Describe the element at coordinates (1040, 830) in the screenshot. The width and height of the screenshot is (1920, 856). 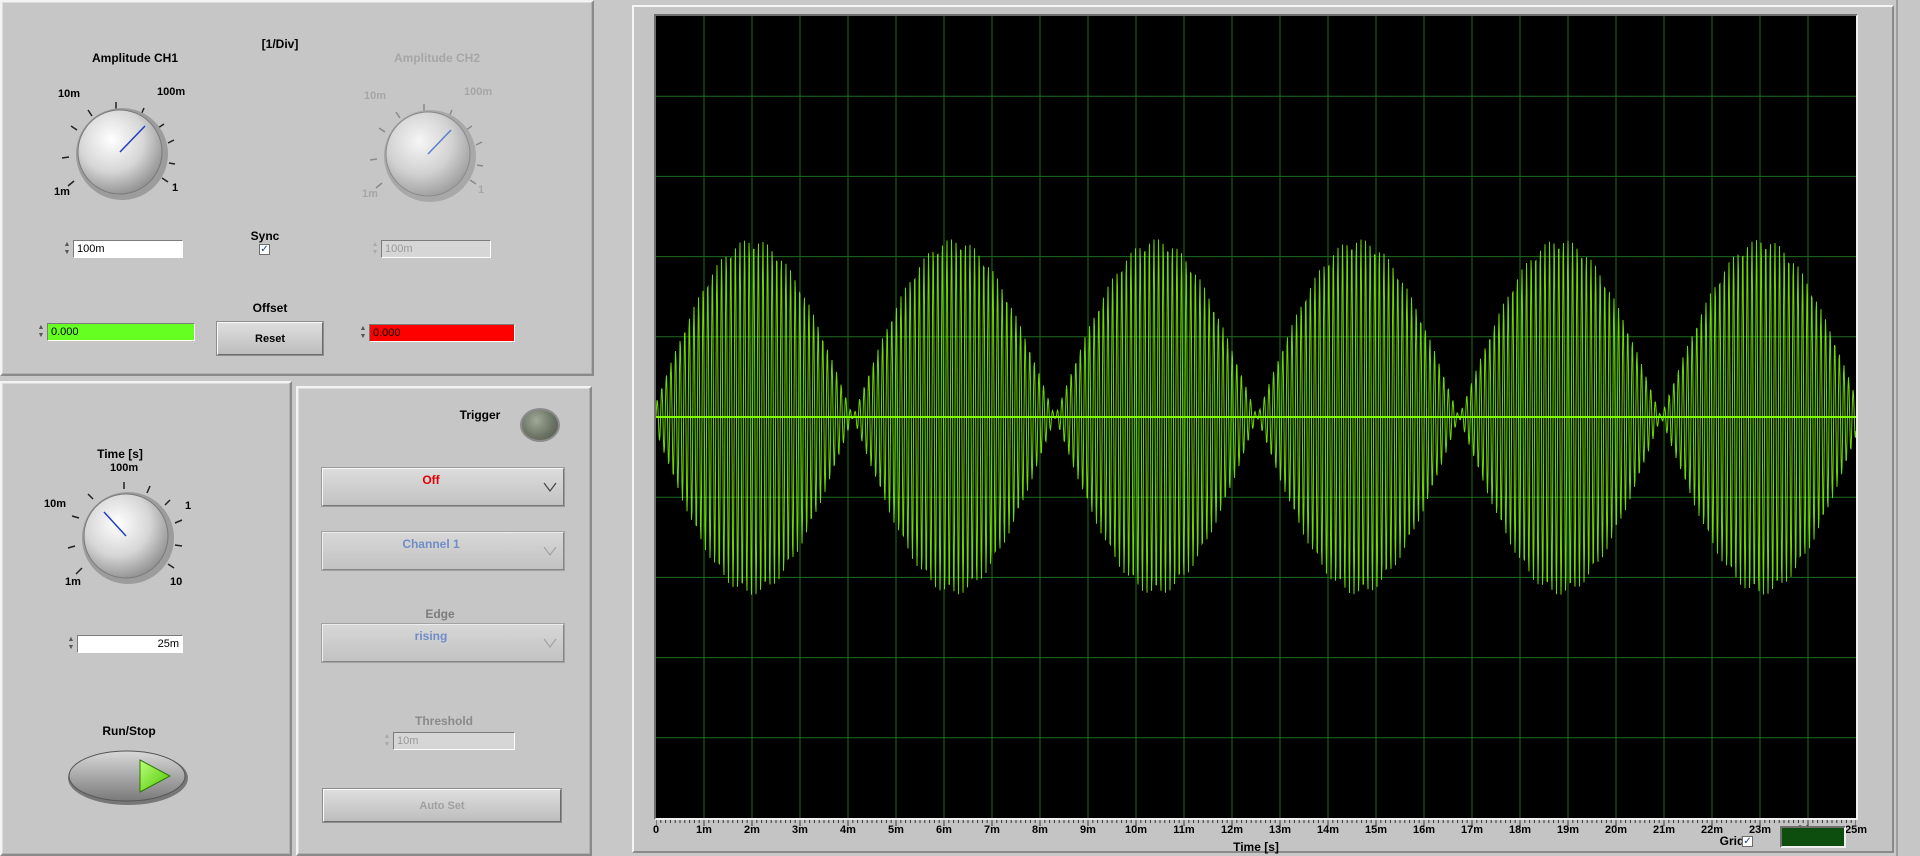
I see `x-tick-label: 8m` at that location.